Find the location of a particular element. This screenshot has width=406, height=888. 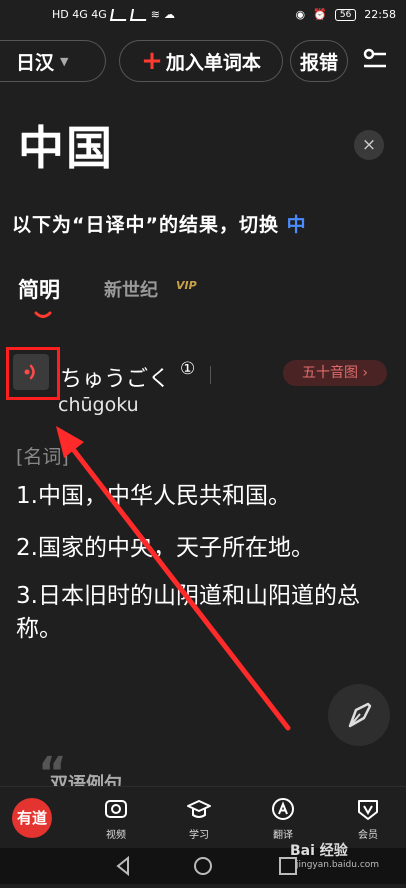

battery-icon: 56 is located at coordinates (345, 14).